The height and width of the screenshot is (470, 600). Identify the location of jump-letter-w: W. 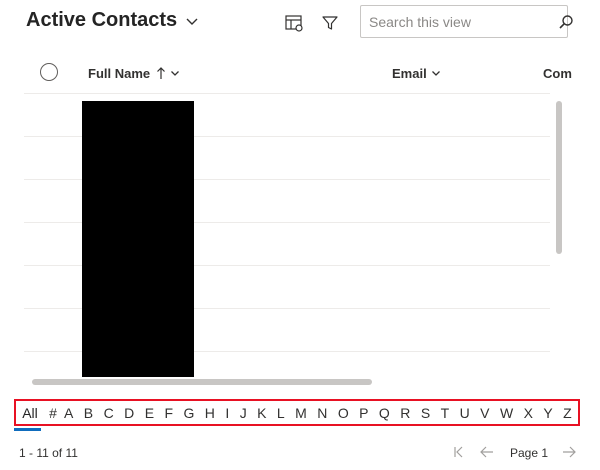
(506, 413).